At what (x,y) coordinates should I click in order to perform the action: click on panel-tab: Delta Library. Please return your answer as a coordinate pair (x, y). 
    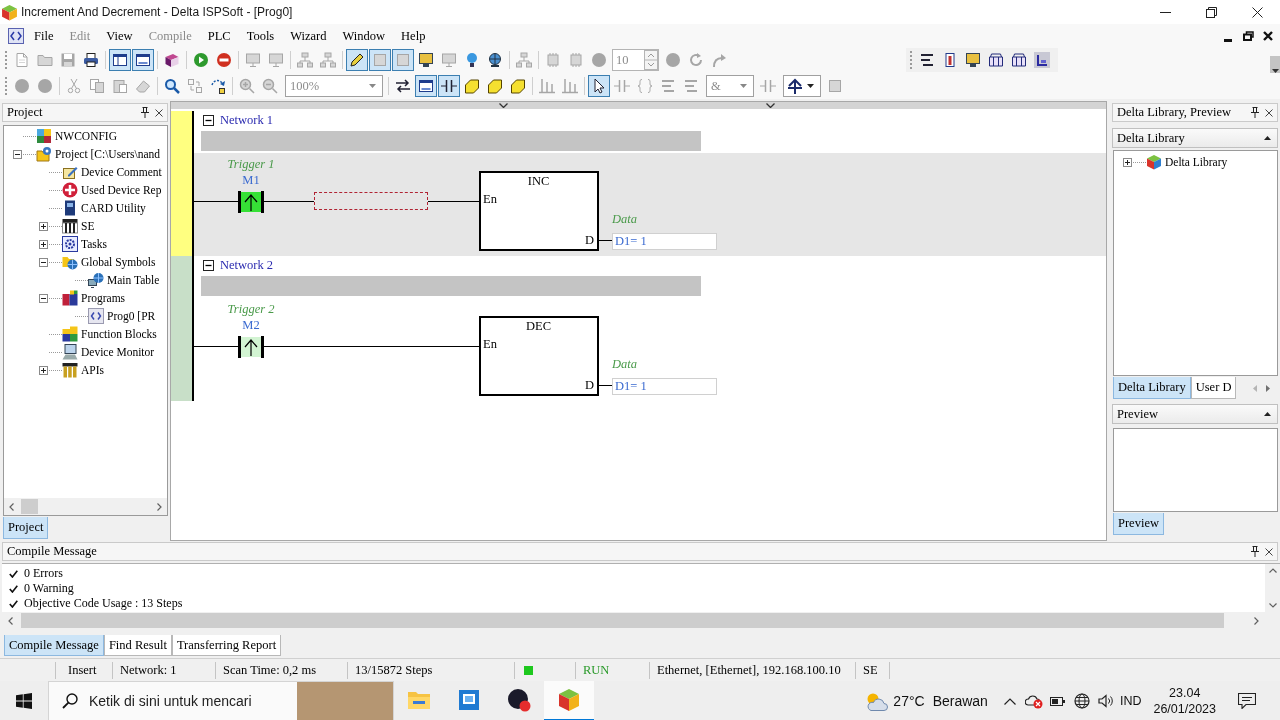
    Looking at the image, I should click on (1152, 388).